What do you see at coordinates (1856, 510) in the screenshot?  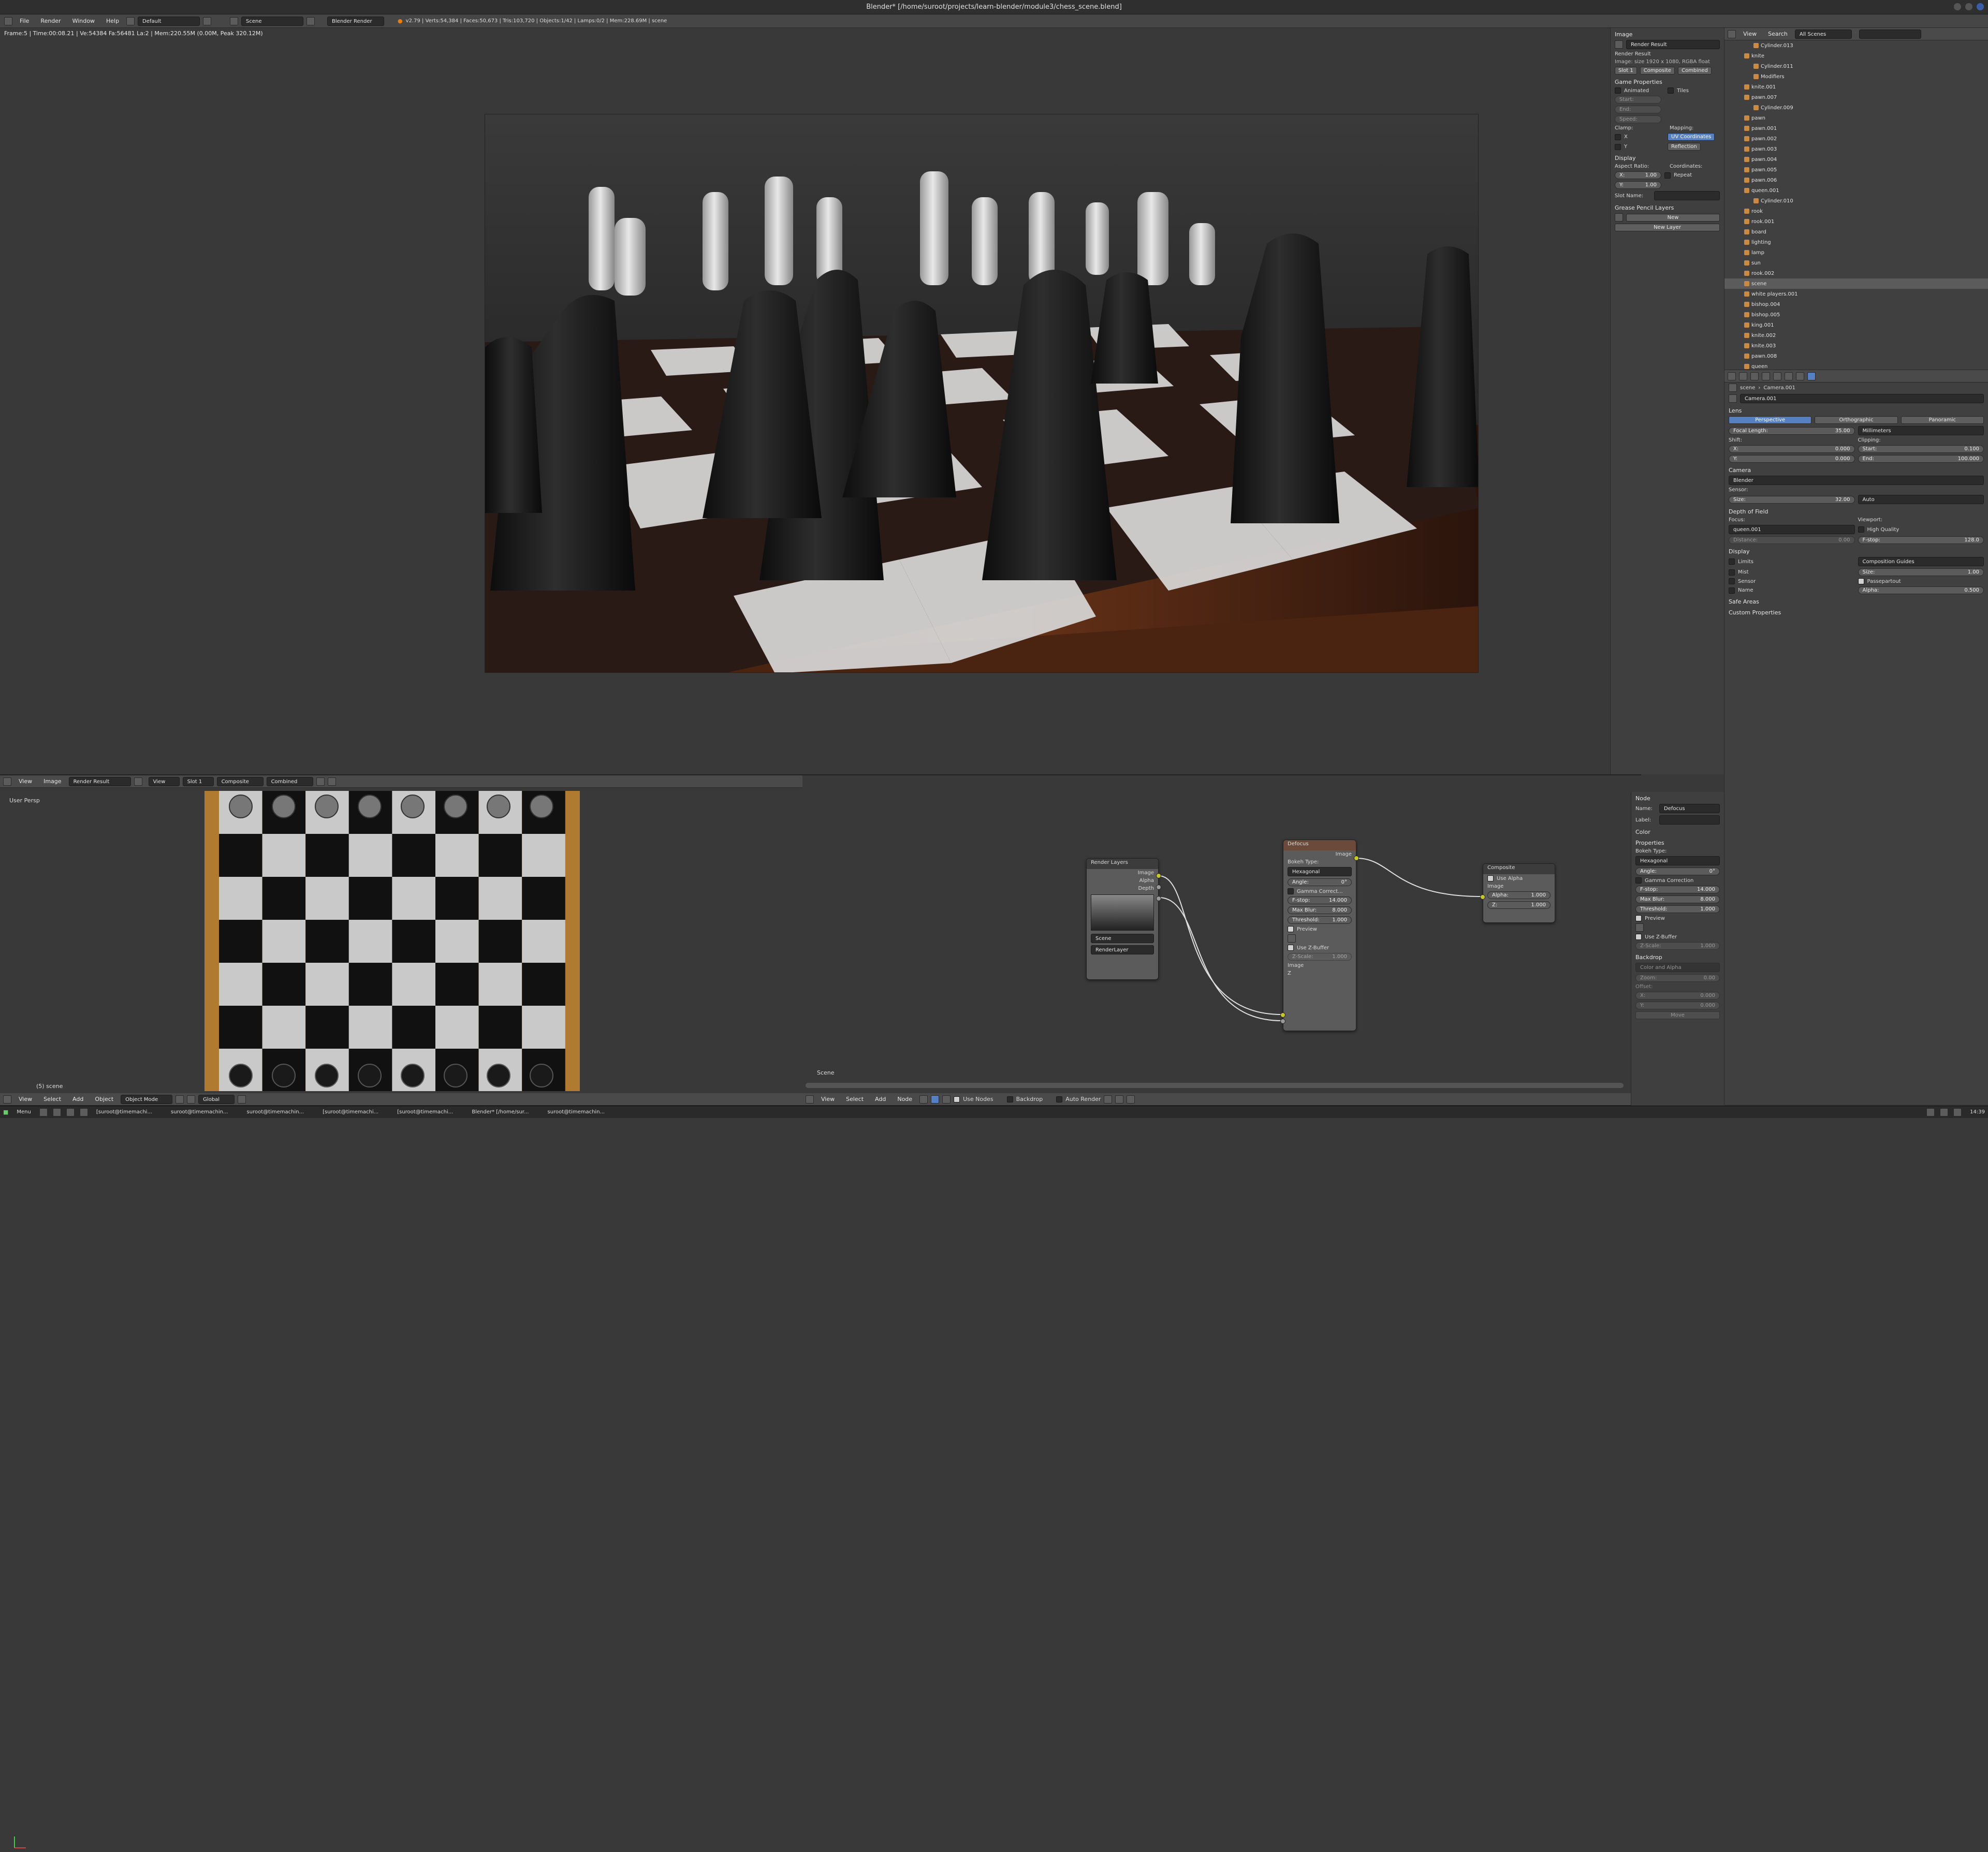 I see `dof-panel-header: Depth of Field` at bounding box center [1856, 510].